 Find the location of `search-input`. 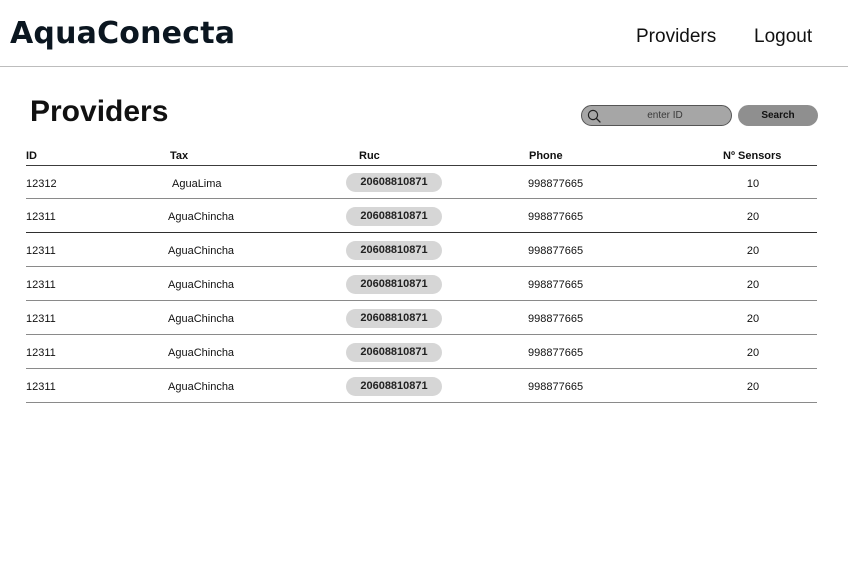

search-input is located at coordinates (665, 115).